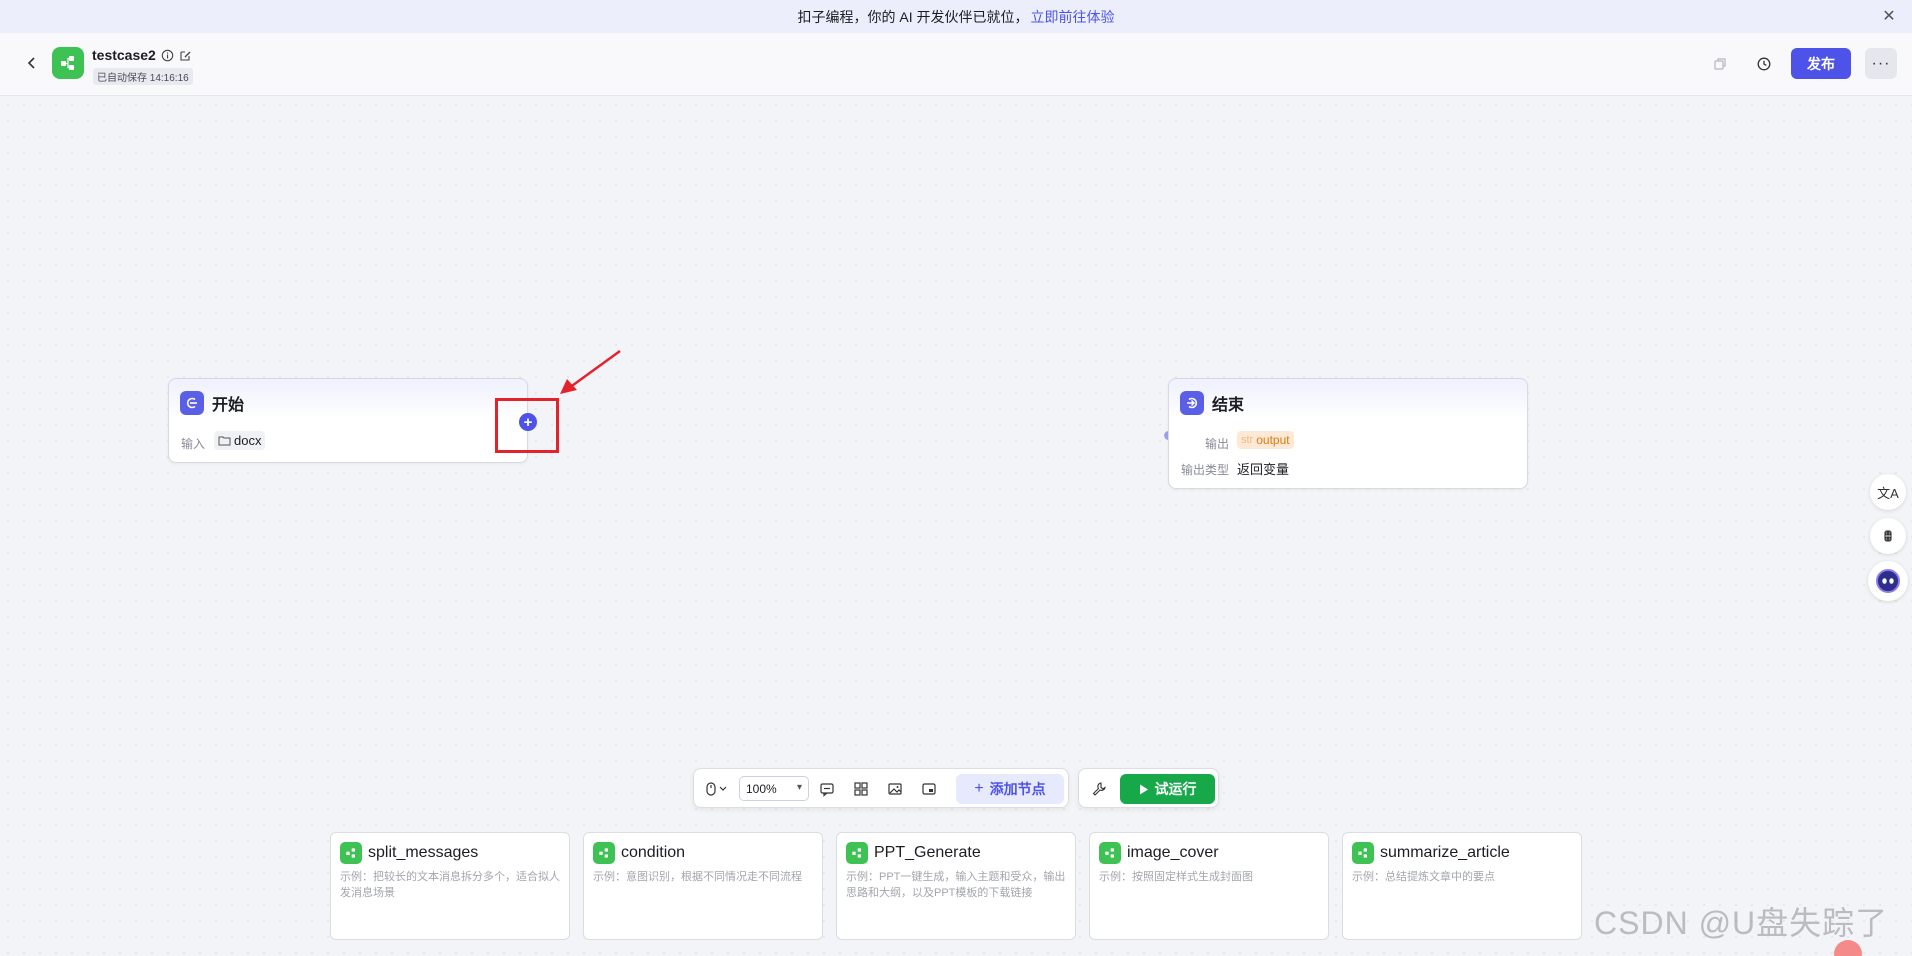 The width and height of the screenshot is (1912, 956). I want to click on wrench-icon, so click(1099, 789).